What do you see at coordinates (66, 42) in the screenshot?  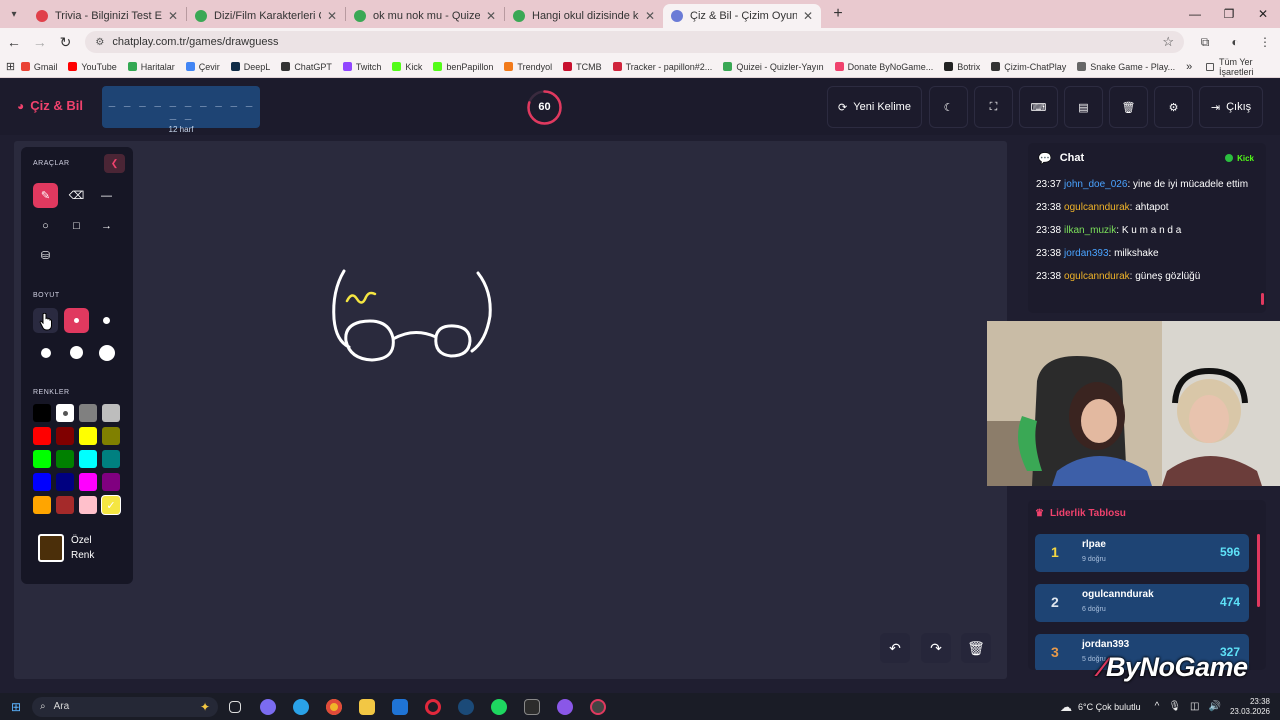 I see `reload-icon: ↻` at bounding box center [66, 42].